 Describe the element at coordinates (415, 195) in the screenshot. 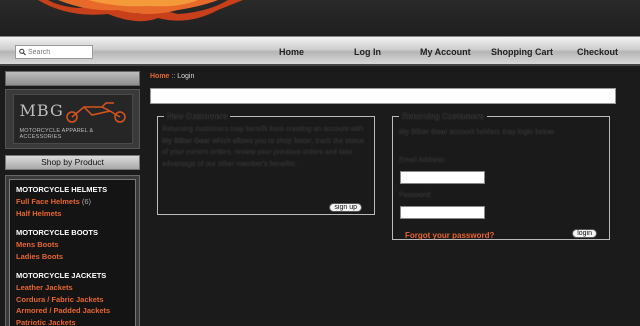

I see `password-label: Password:` at that location.